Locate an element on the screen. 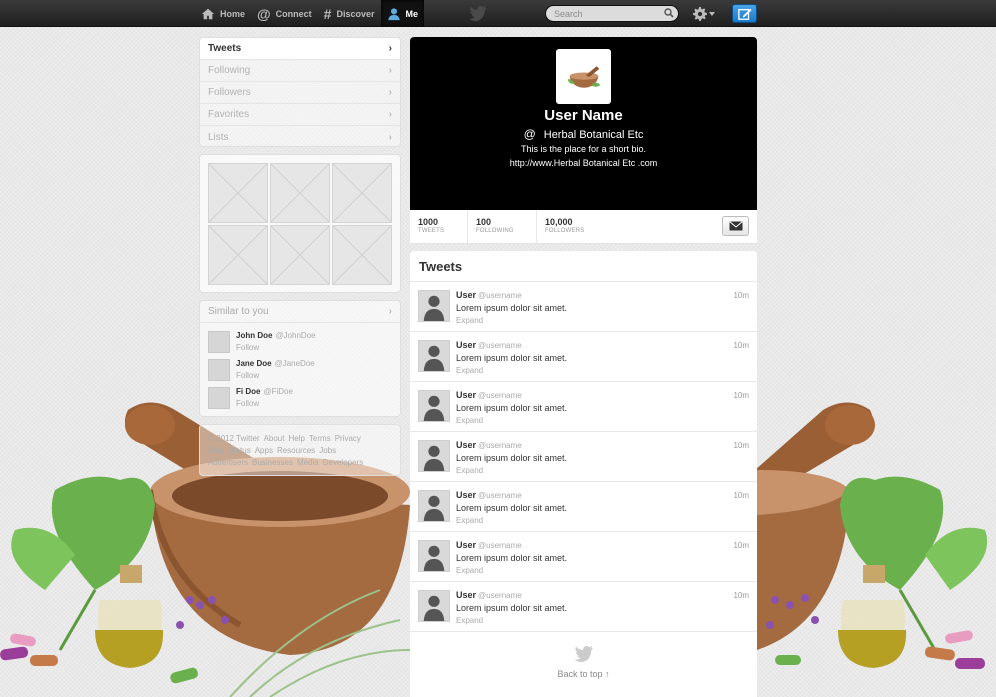  footer-link-media: Media is located at coordinates (308, 462).